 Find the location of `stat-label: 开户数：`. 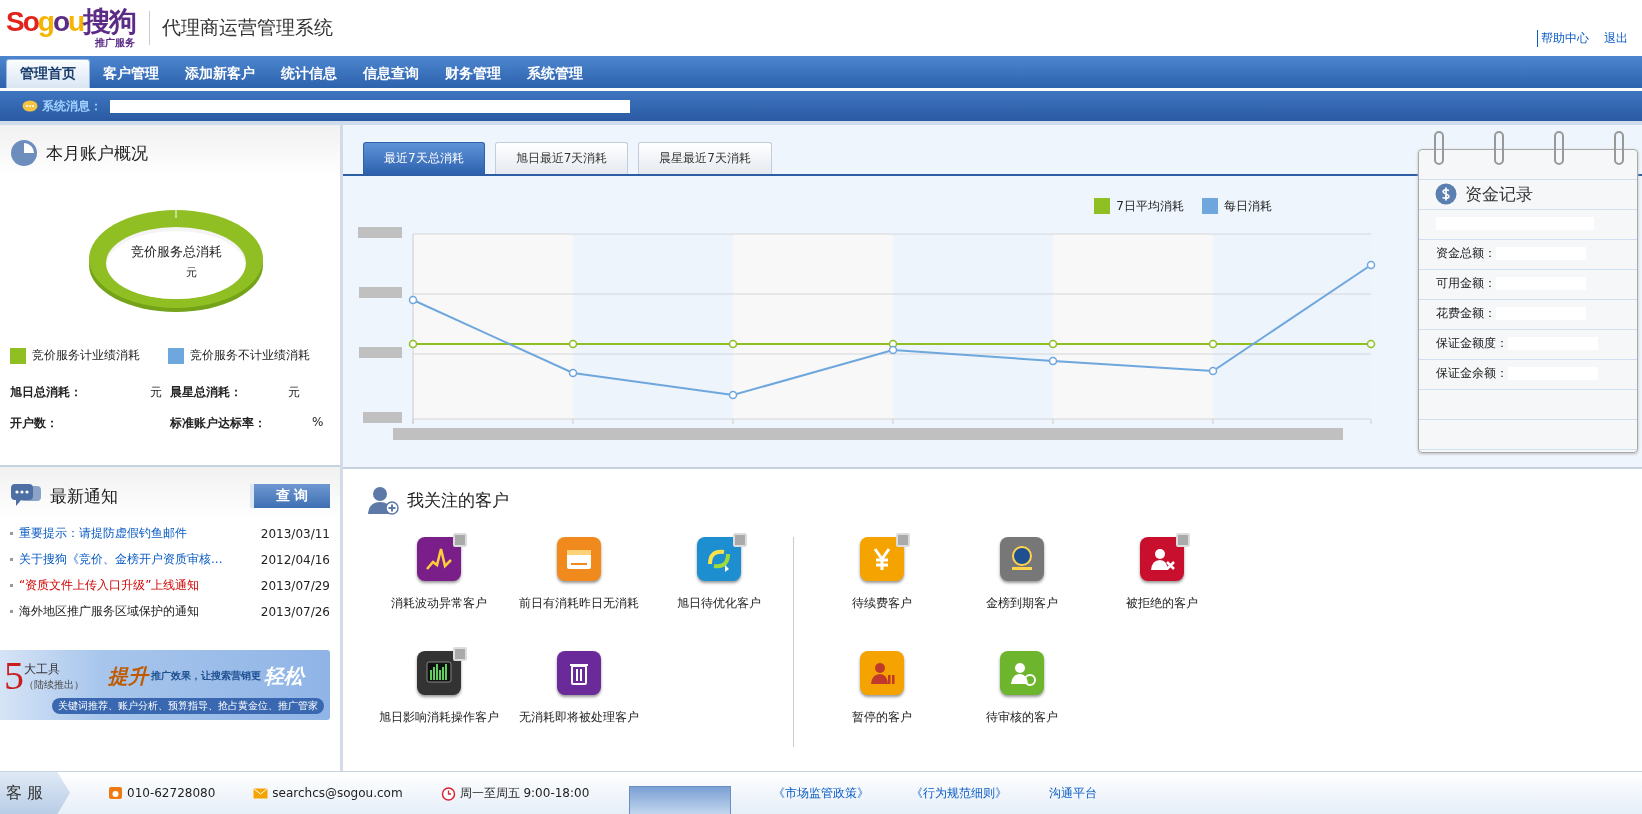

stat-label: 开户数： is located at coordinates (34, 423).